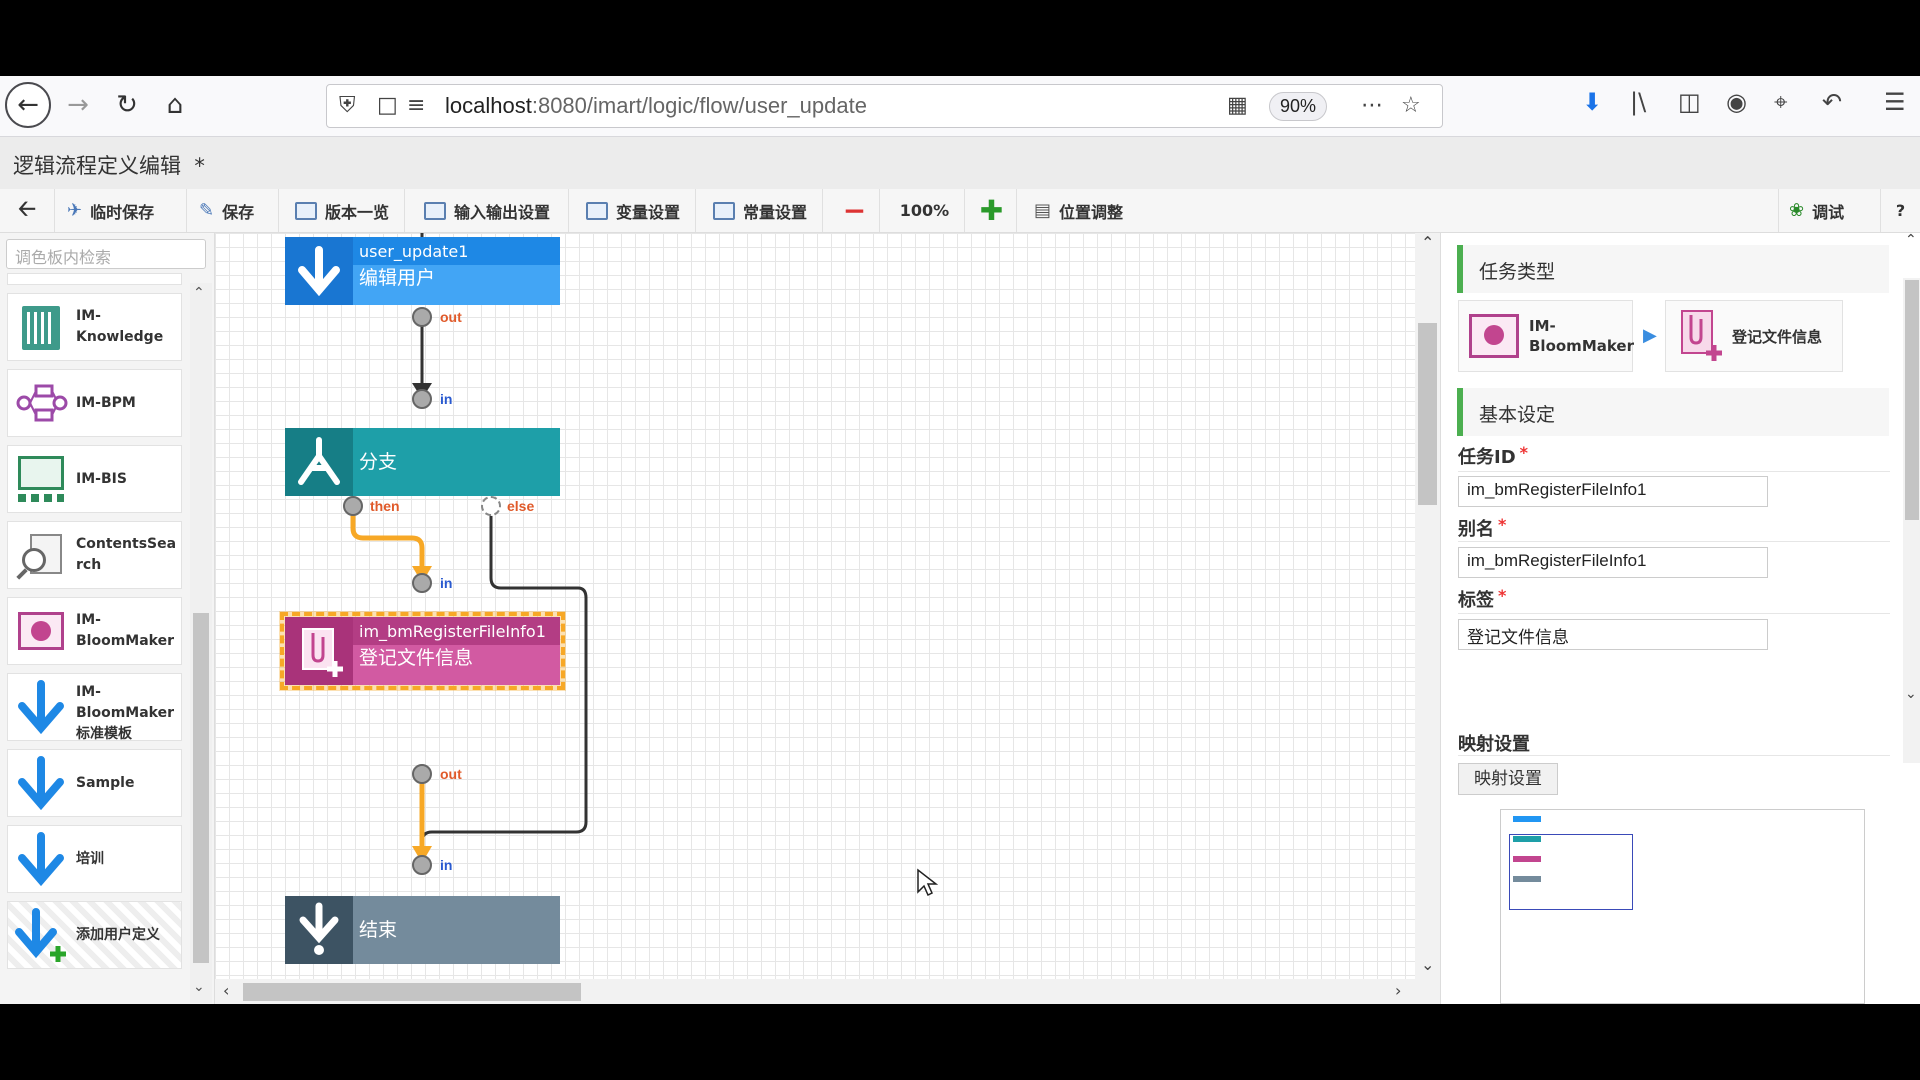 This screenshot has width=1920, height=1080. I want to click on port-else-label: else, so click(521, 506).